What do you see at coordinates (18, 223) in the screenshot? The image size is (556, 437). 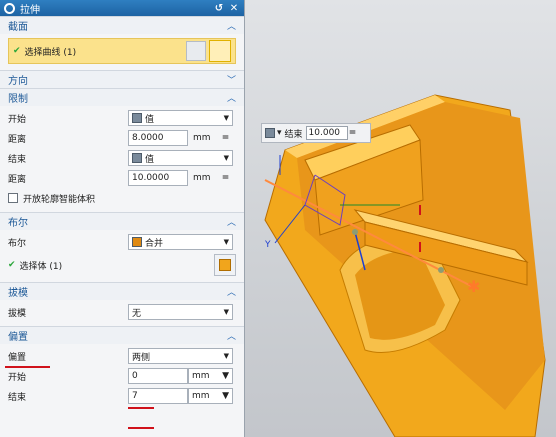 I see `boolean-title: 布尔` at bounding box center [18, 223].